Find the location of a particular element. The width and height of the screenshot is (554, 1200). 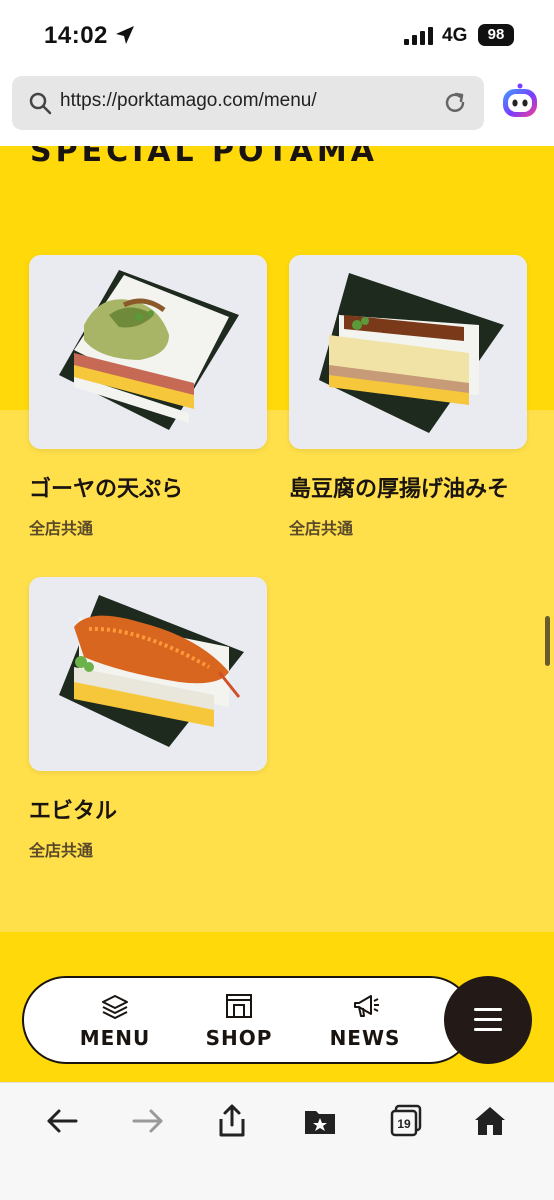

back-arrow-icon is located at coordinates (62, 1121).